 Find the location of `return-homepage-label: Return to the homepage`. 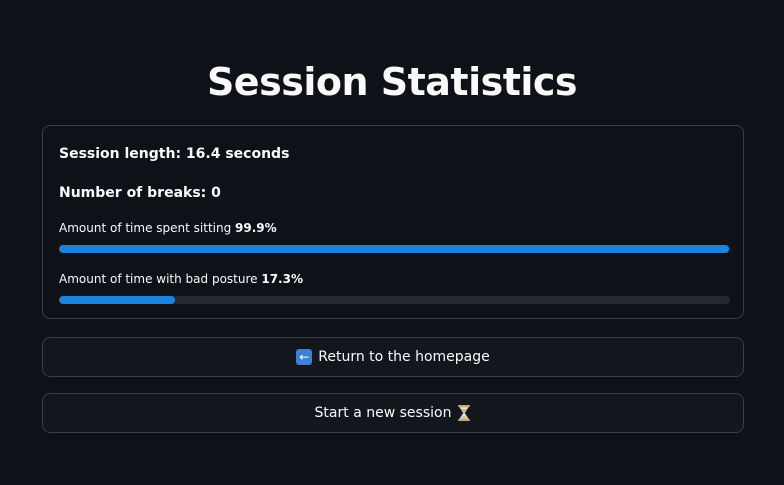

return-homepage-label: Return to the homepage is located at coordinates (404, 357).